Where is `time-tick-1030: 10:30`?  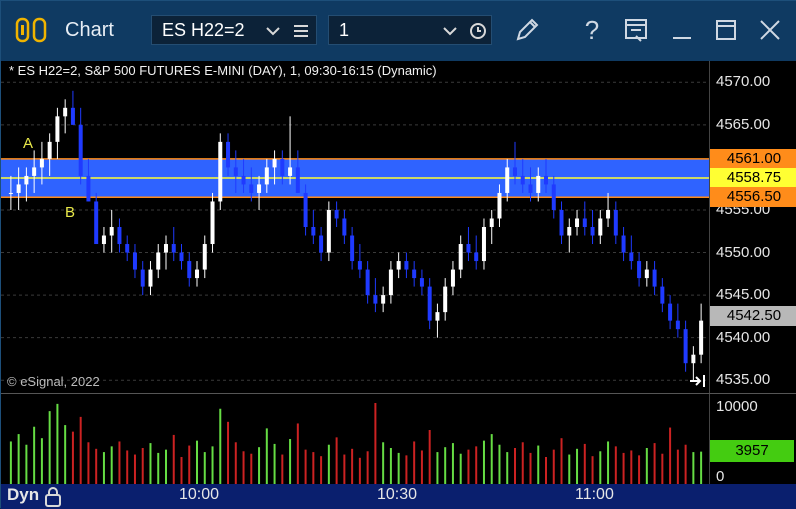
time-tick-1030: 10:30 is located at coordinates (397, 494).